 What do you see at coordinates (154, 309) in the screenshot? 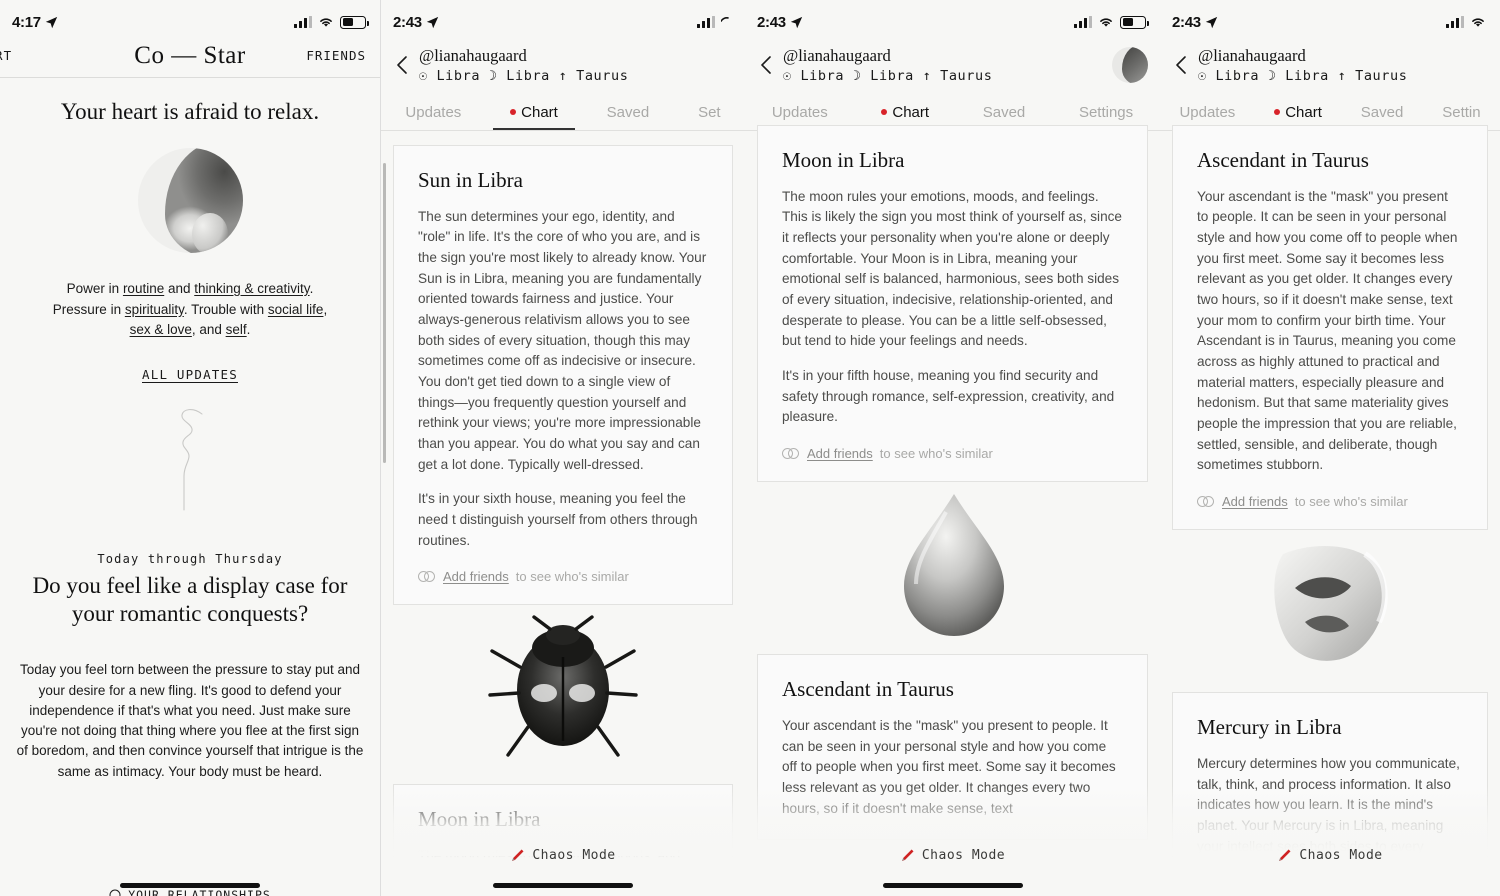
I see `tag-spirituality: spirituality` at bounding box center [154, 309].